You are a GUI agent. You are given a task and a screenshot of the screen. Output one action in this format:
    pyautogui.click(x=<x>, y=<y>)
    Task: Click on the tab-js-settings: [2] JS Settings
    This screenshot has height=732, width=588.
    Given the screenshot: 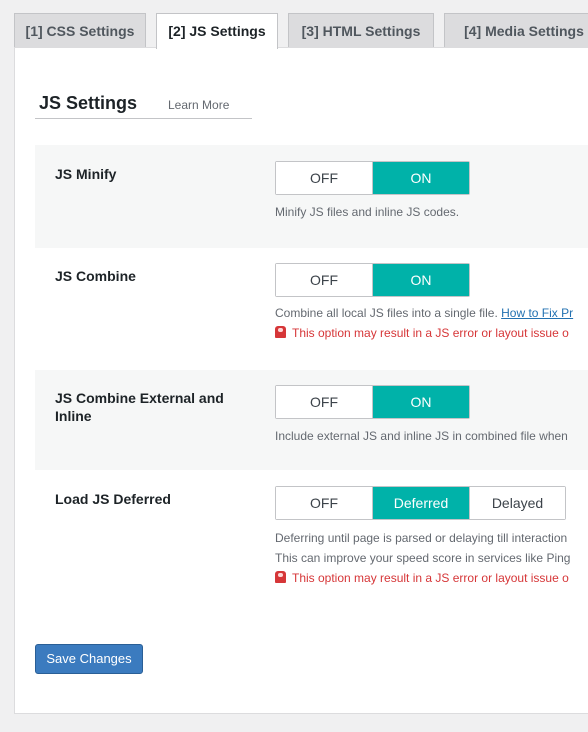 What is the action you would take?
    pyautogui.click(x=217, y=31)
    